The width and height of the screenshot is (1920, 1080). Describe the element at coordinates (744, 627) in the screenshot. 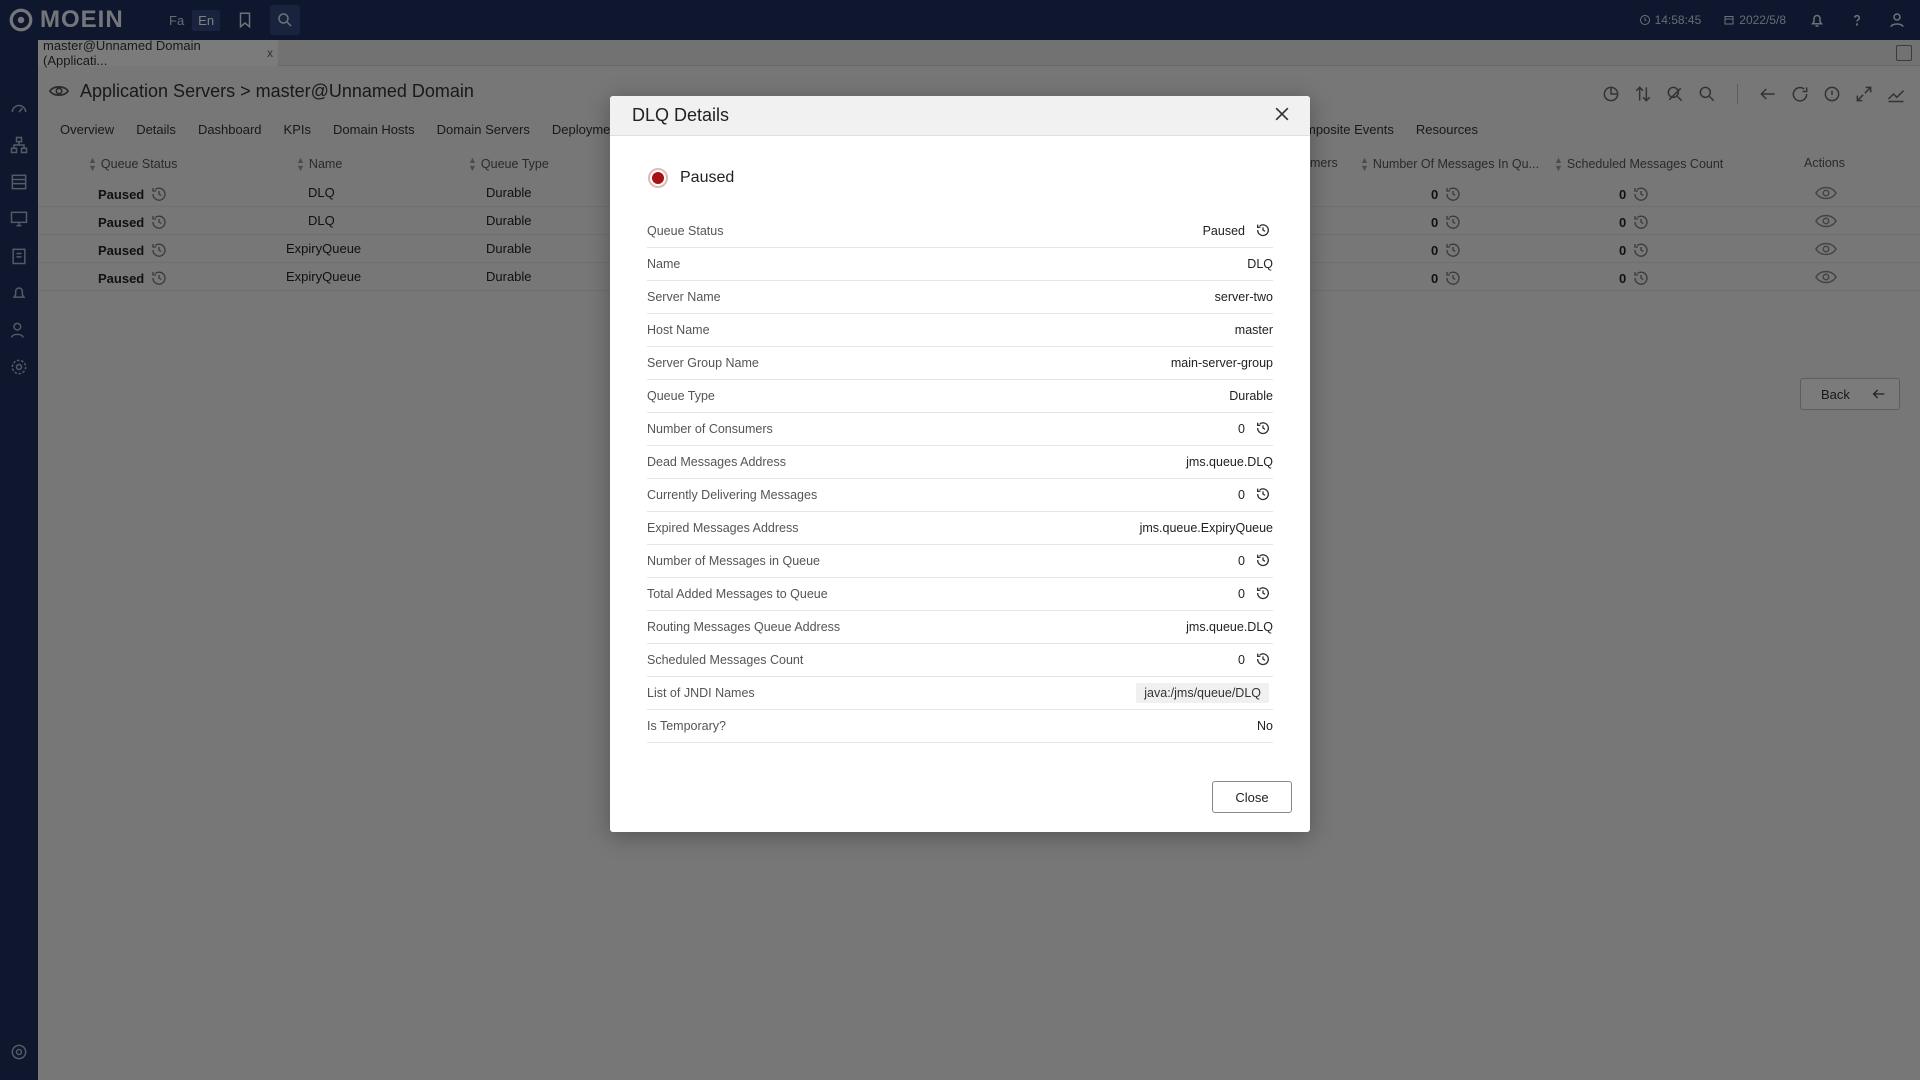

I see `detail-label: Routing Messages Queue Address` at that location.